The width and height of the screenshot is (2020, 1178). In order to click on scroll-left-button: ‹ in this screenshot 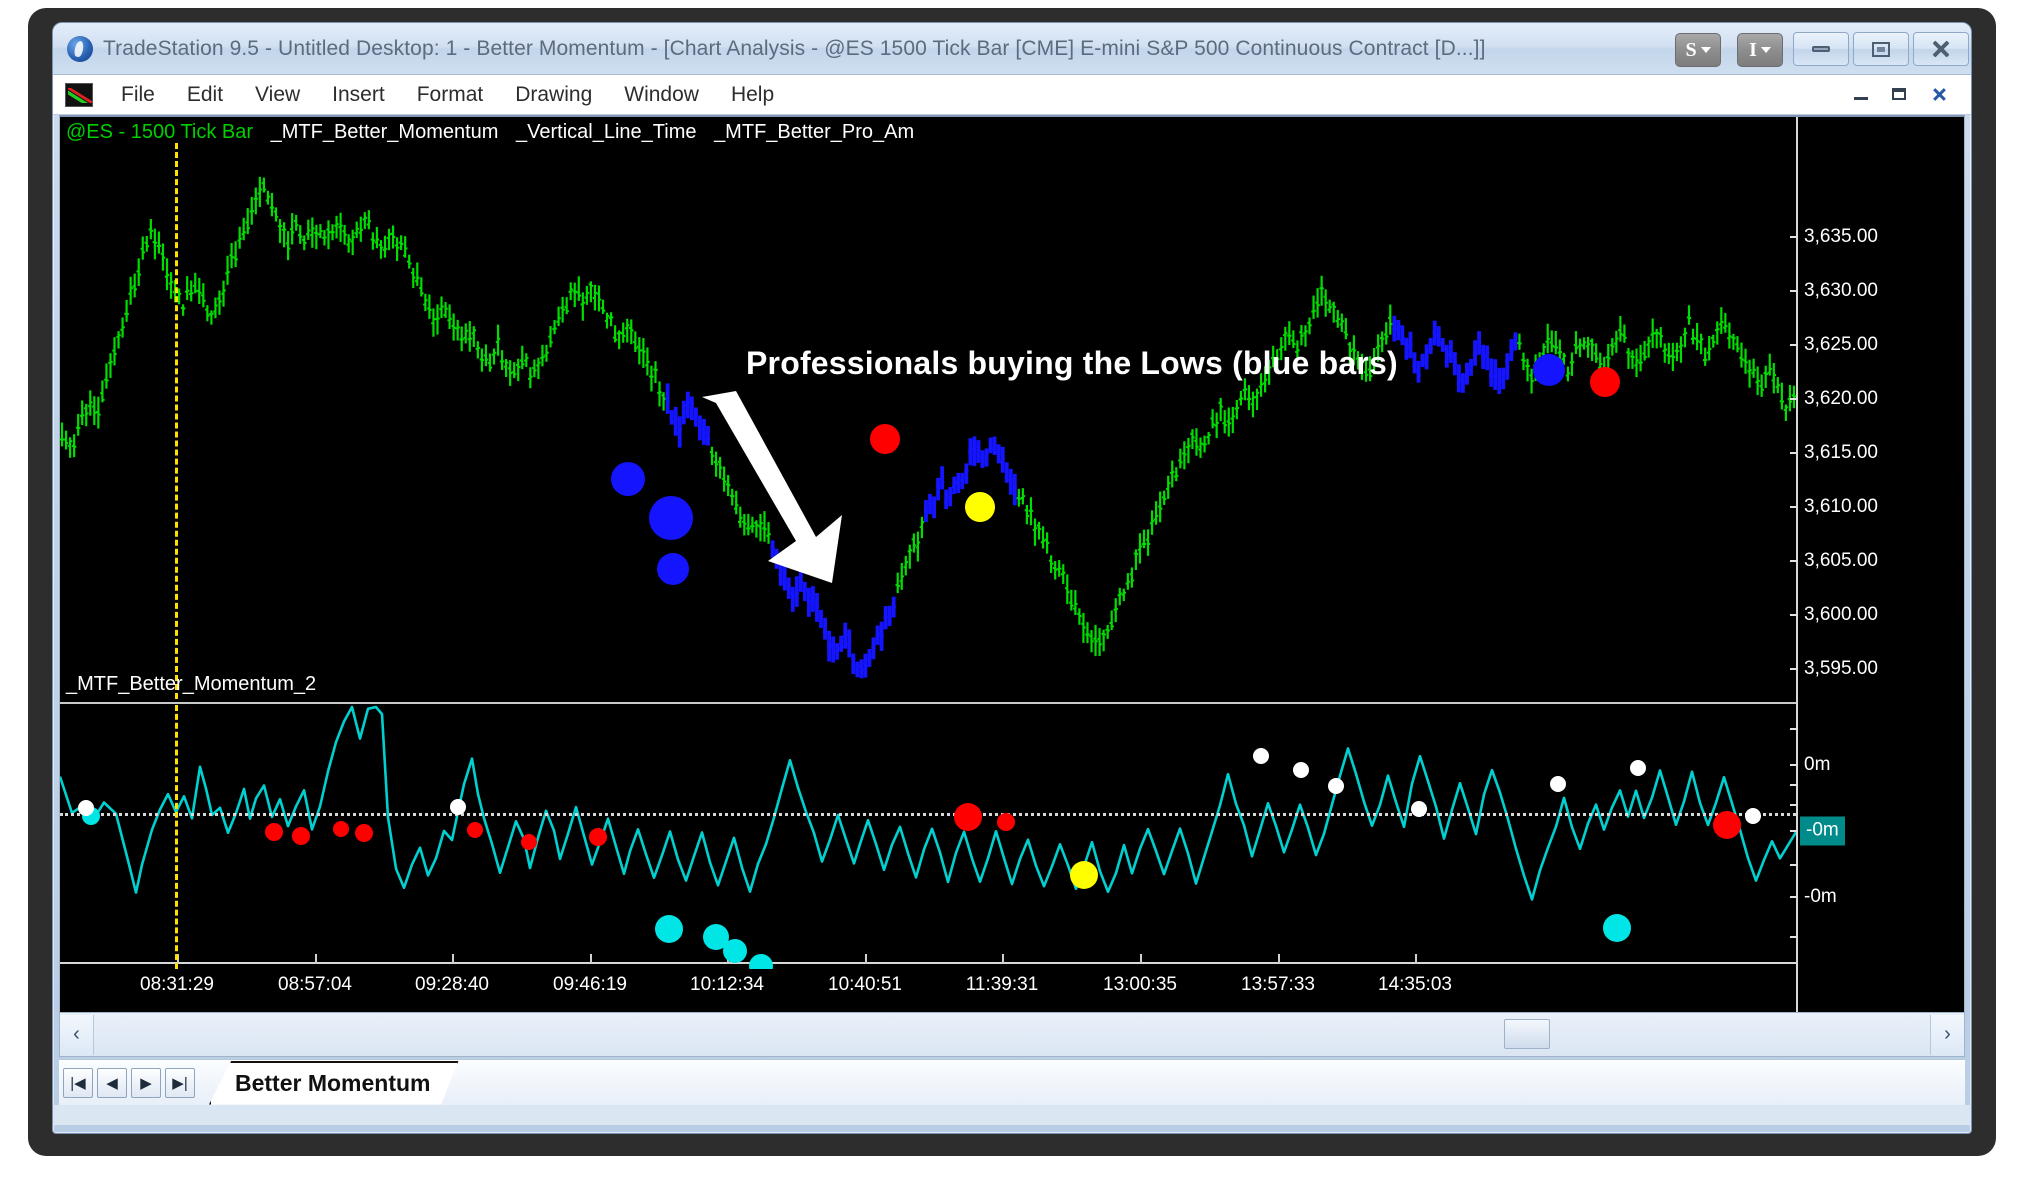, I will do `click(77, 1034)`.